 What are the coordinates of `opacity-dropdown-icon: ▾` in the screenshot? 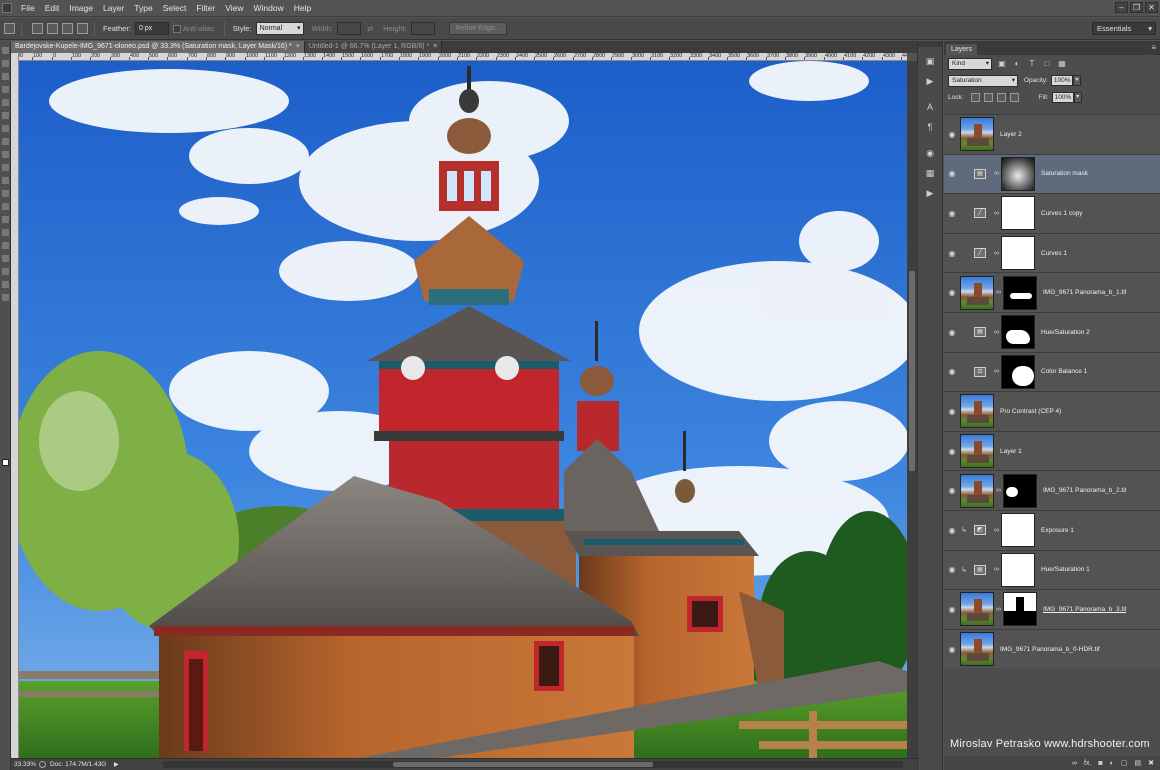 It's located at (1076, 80).